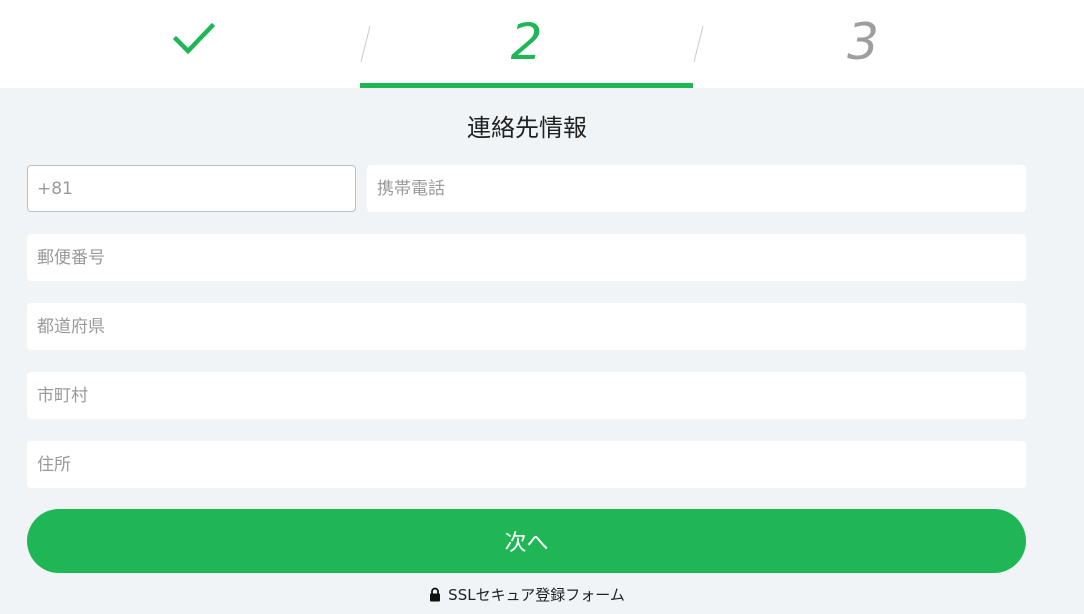  What do you see at coordinates (536, 595) in the screenshot?
I see `ssl-note-text: SSLセキュア登録フォーム` at bounding box center [536, 595].